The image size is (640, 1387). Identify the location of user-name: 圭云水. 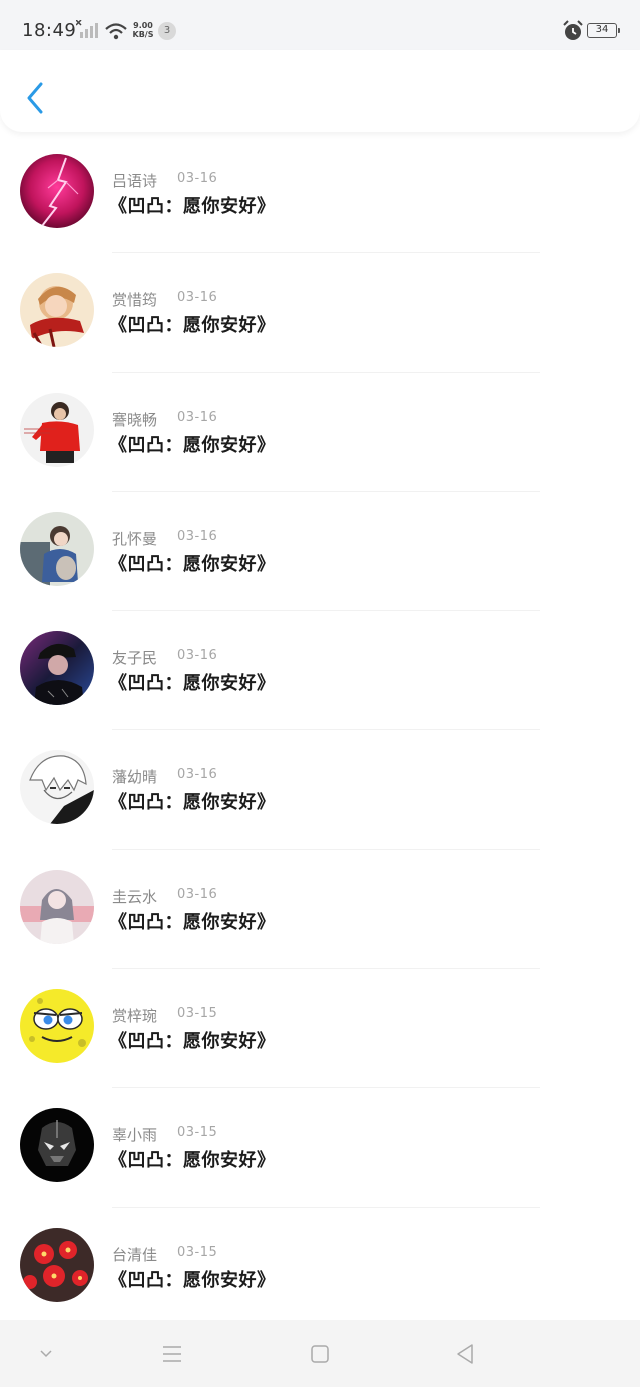
(135, 896).